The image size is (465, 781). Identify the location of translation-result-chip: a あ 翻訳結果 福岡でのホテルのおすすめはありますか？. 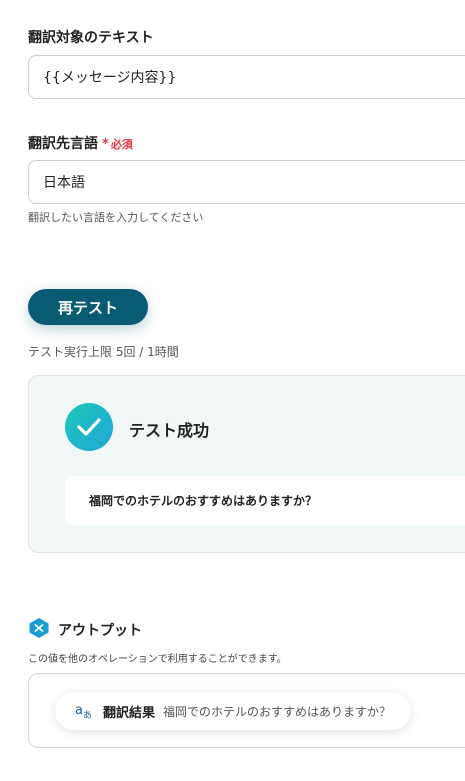
(233, 711).